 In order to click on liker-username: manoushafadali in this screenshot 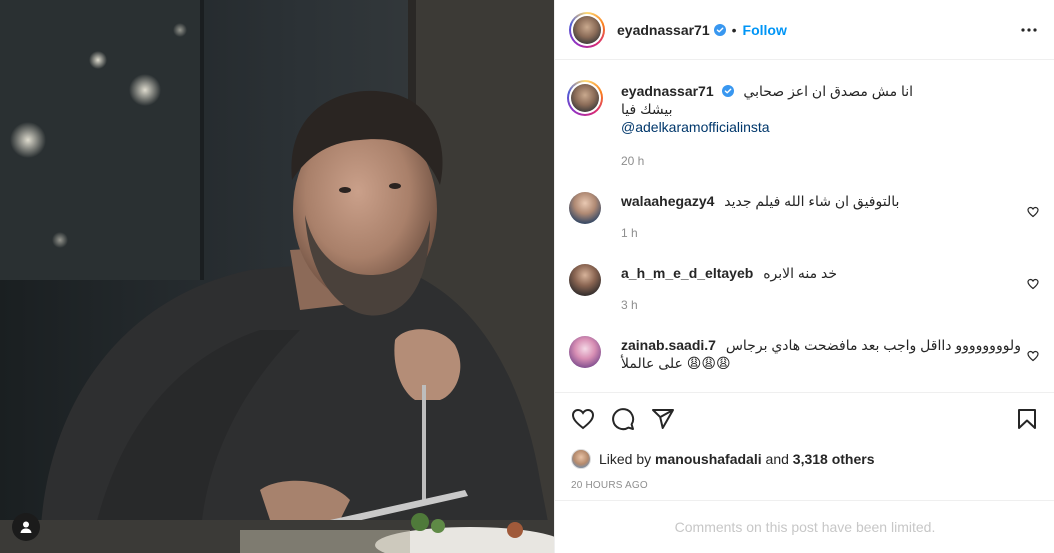, I will do `click(708, 459)`.